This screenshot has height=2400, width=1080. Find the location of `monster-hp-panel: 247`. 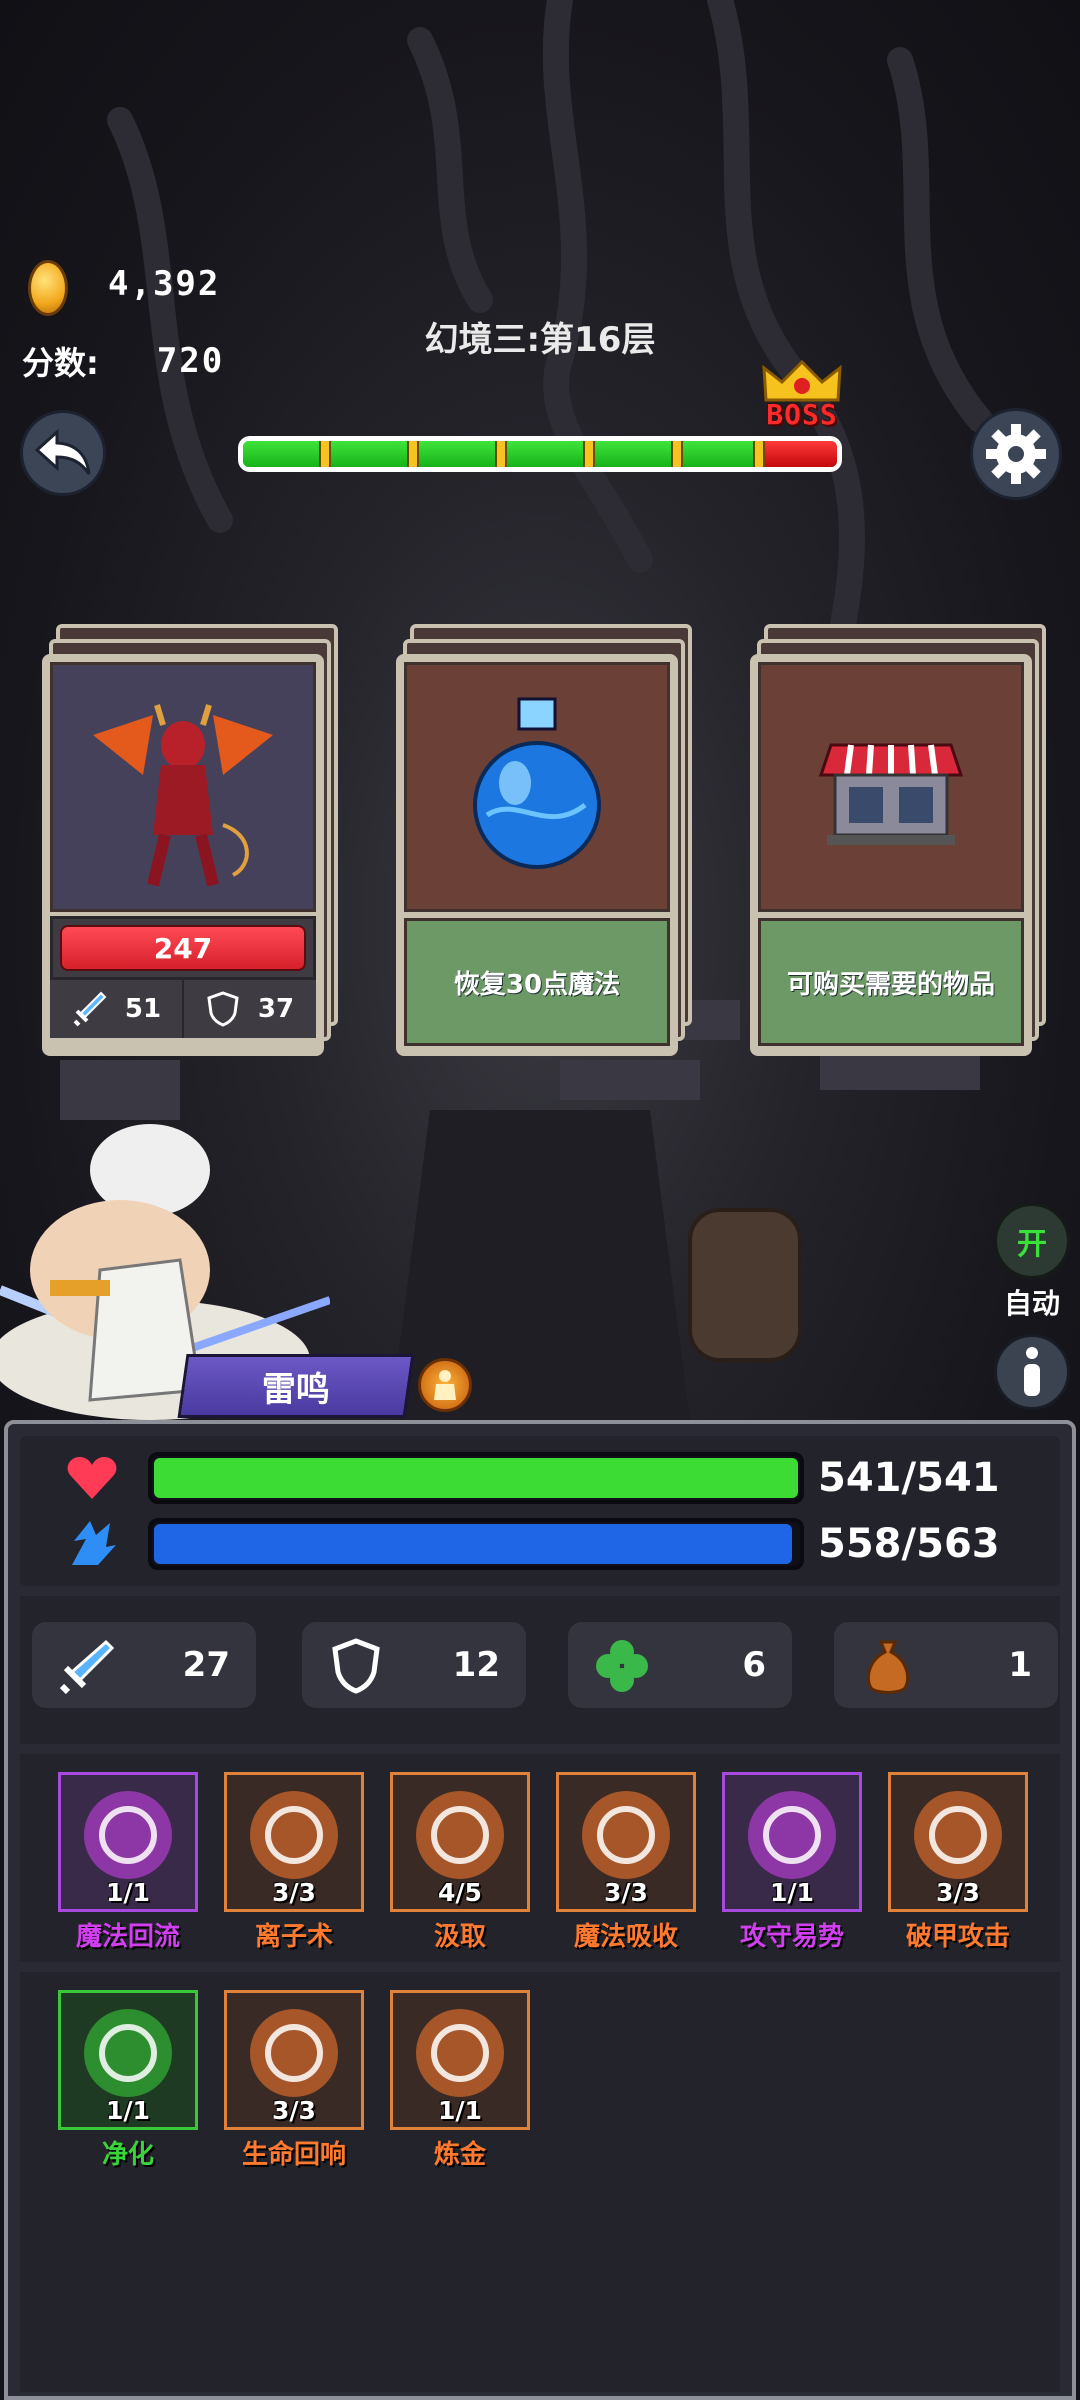

monster-hp-panel: 247 is located at coordinates (183, 948).